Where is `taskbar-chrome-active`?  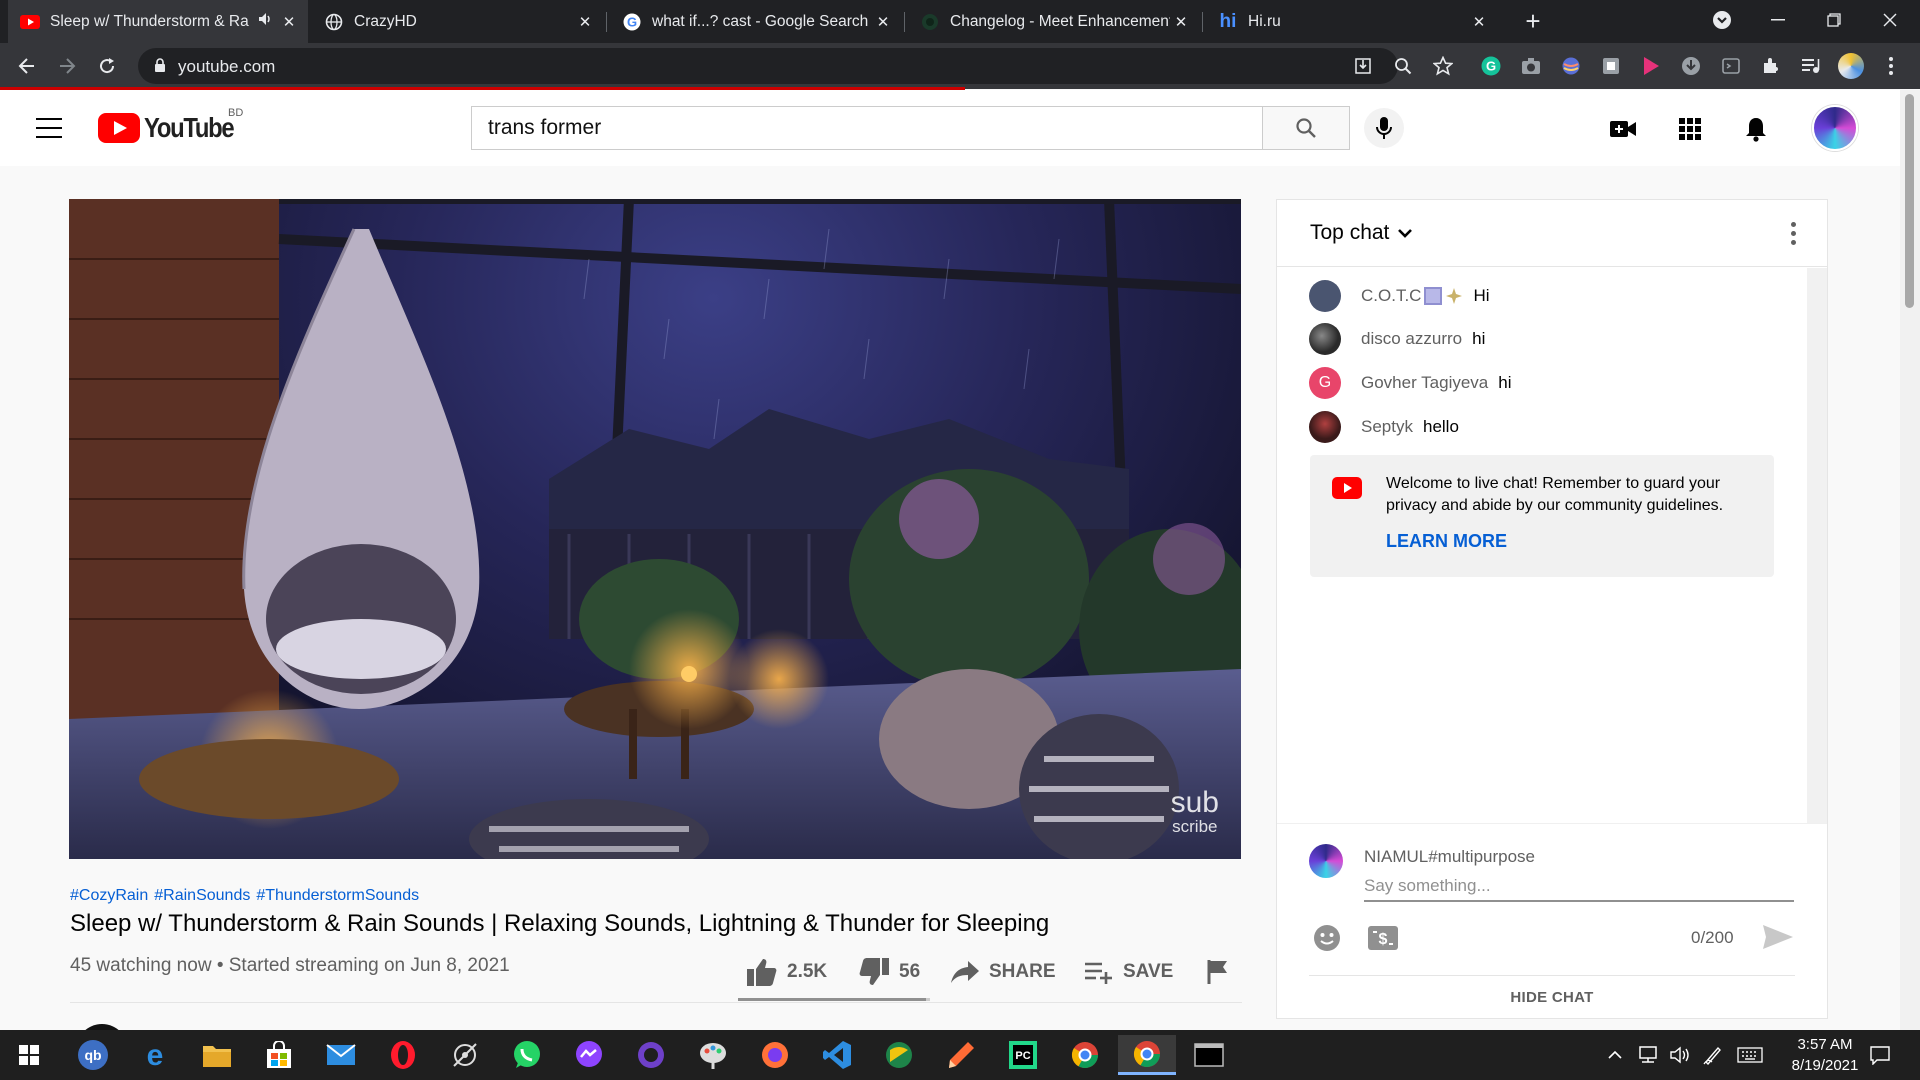 taskbar-chrome-active is located at coordinates (1147, 1055).